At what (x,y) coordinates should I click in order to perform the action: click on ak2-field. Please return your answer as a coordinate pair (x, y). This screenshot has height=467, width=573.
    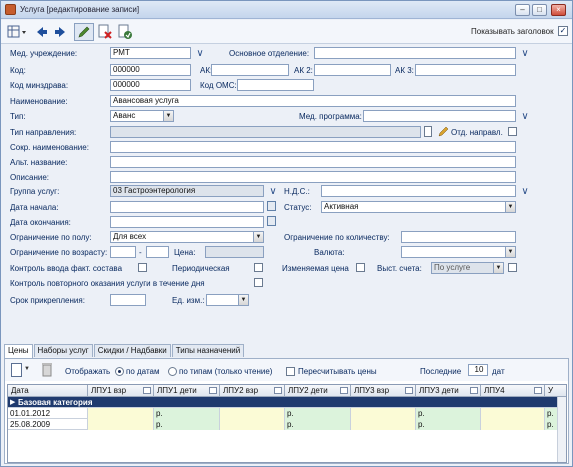
    Looking at the image, I should click on (352, 70).